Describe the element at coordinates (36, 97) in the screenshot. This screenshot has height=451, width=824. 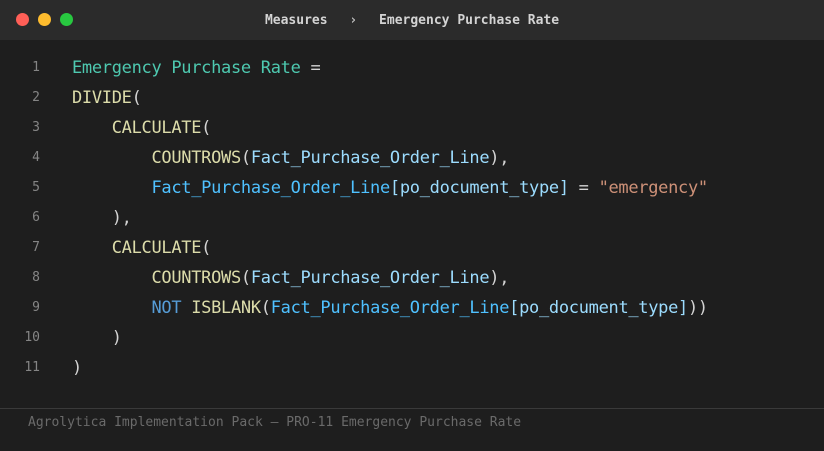
I see `line-number: 2` at that location.